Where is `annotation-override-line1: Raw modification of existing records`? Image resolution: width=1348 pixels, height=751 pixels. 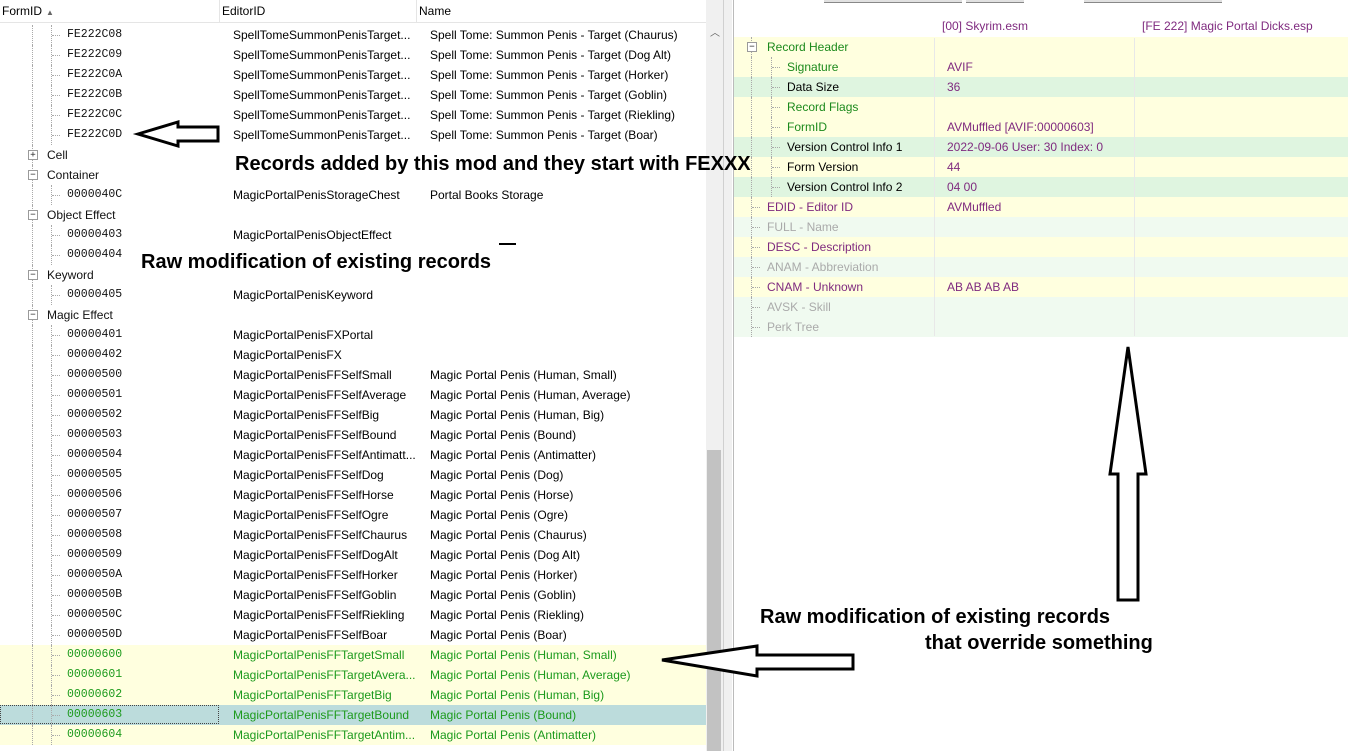
annotation-override-line1: Raw modification of existing records is located at coordinates (935, 617).